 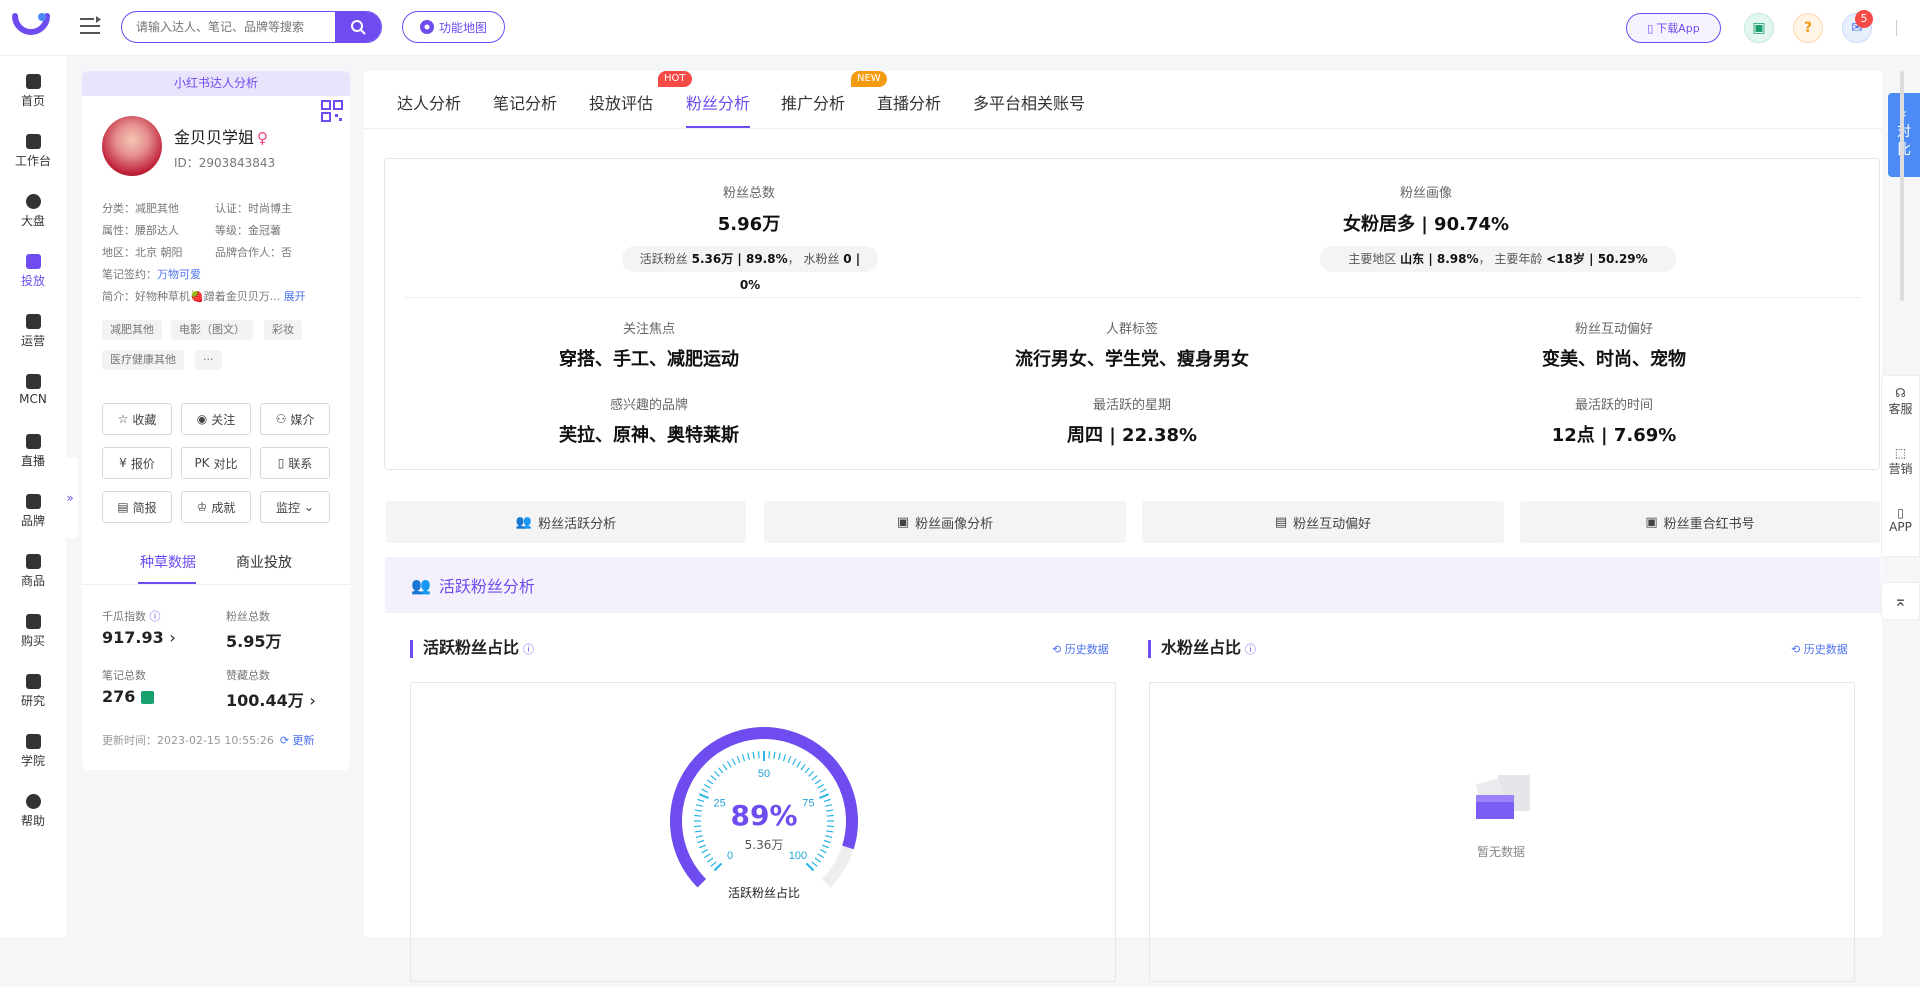 I want to click on nav-label: 大盘, so click(x=32, y=221).